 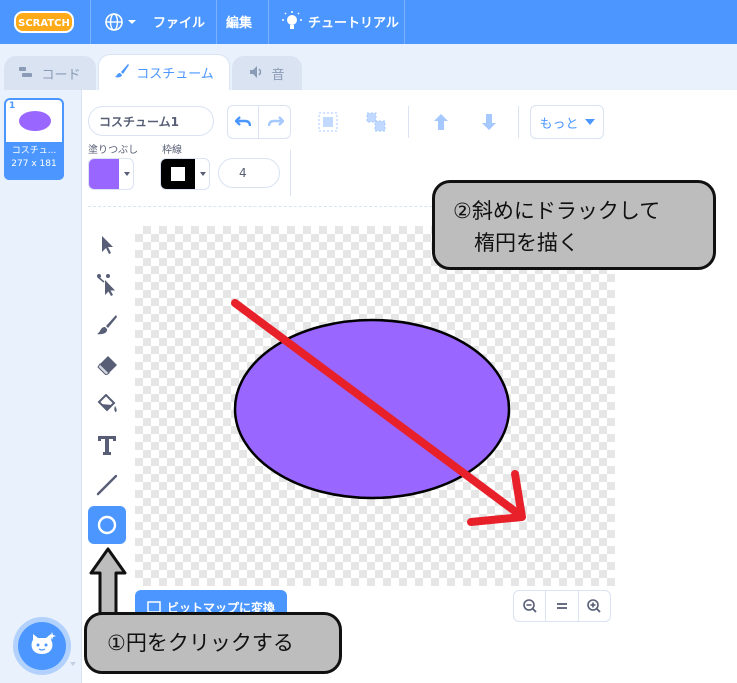 I want to click on arrow-down-icon, so click(x=489, y=122).